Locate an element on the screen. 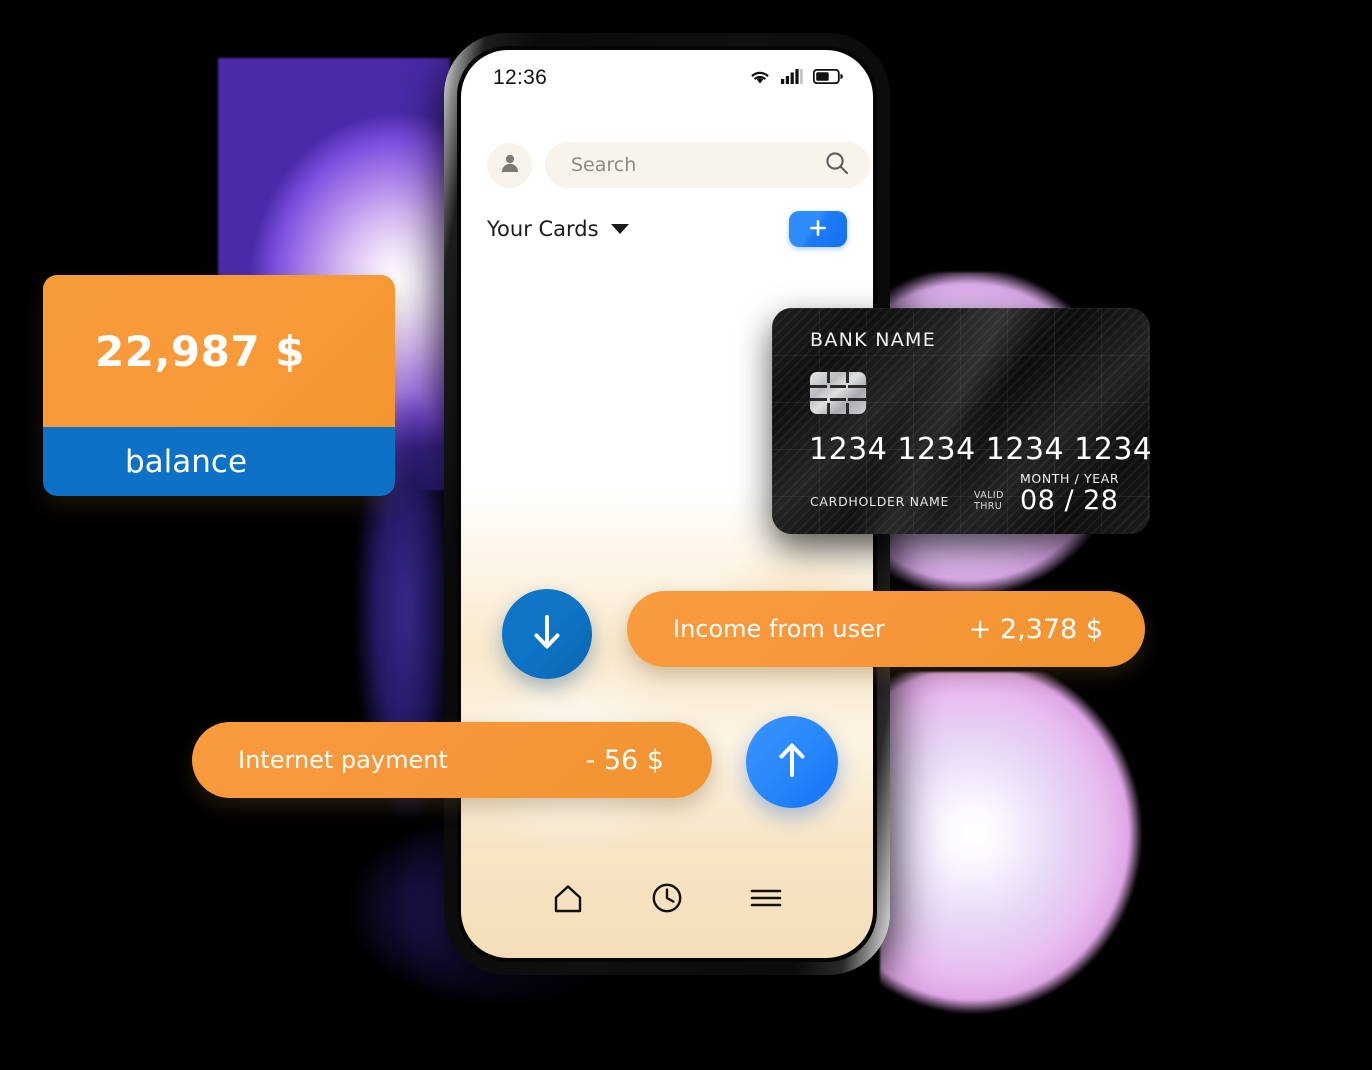  search-bar is located at coordinates (707, 165).